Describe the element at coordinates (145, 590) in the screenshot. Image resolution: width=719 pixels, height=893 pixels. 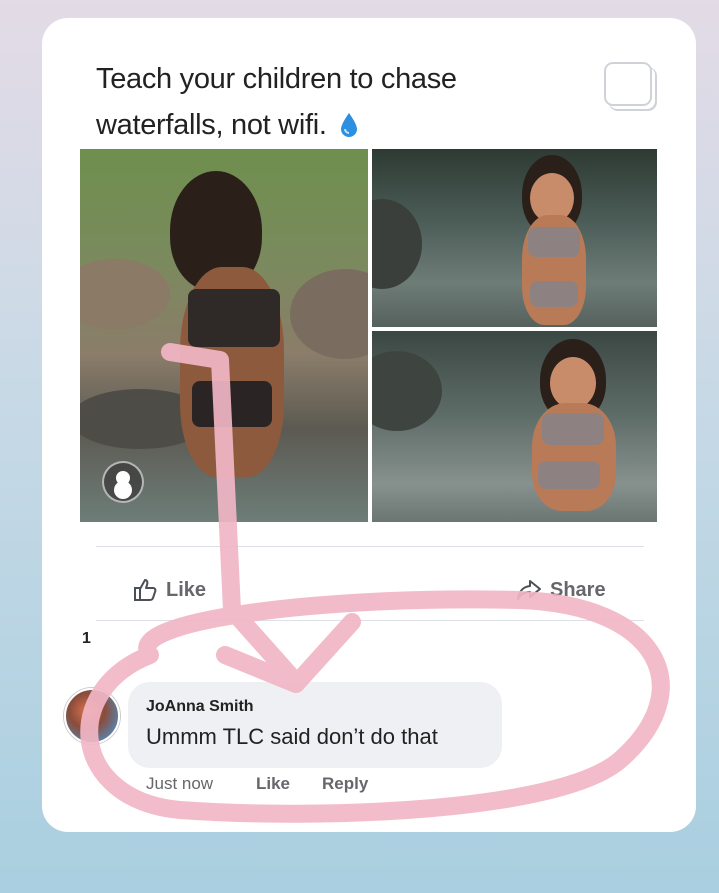
I see `thumbs-up-icon` at that location.